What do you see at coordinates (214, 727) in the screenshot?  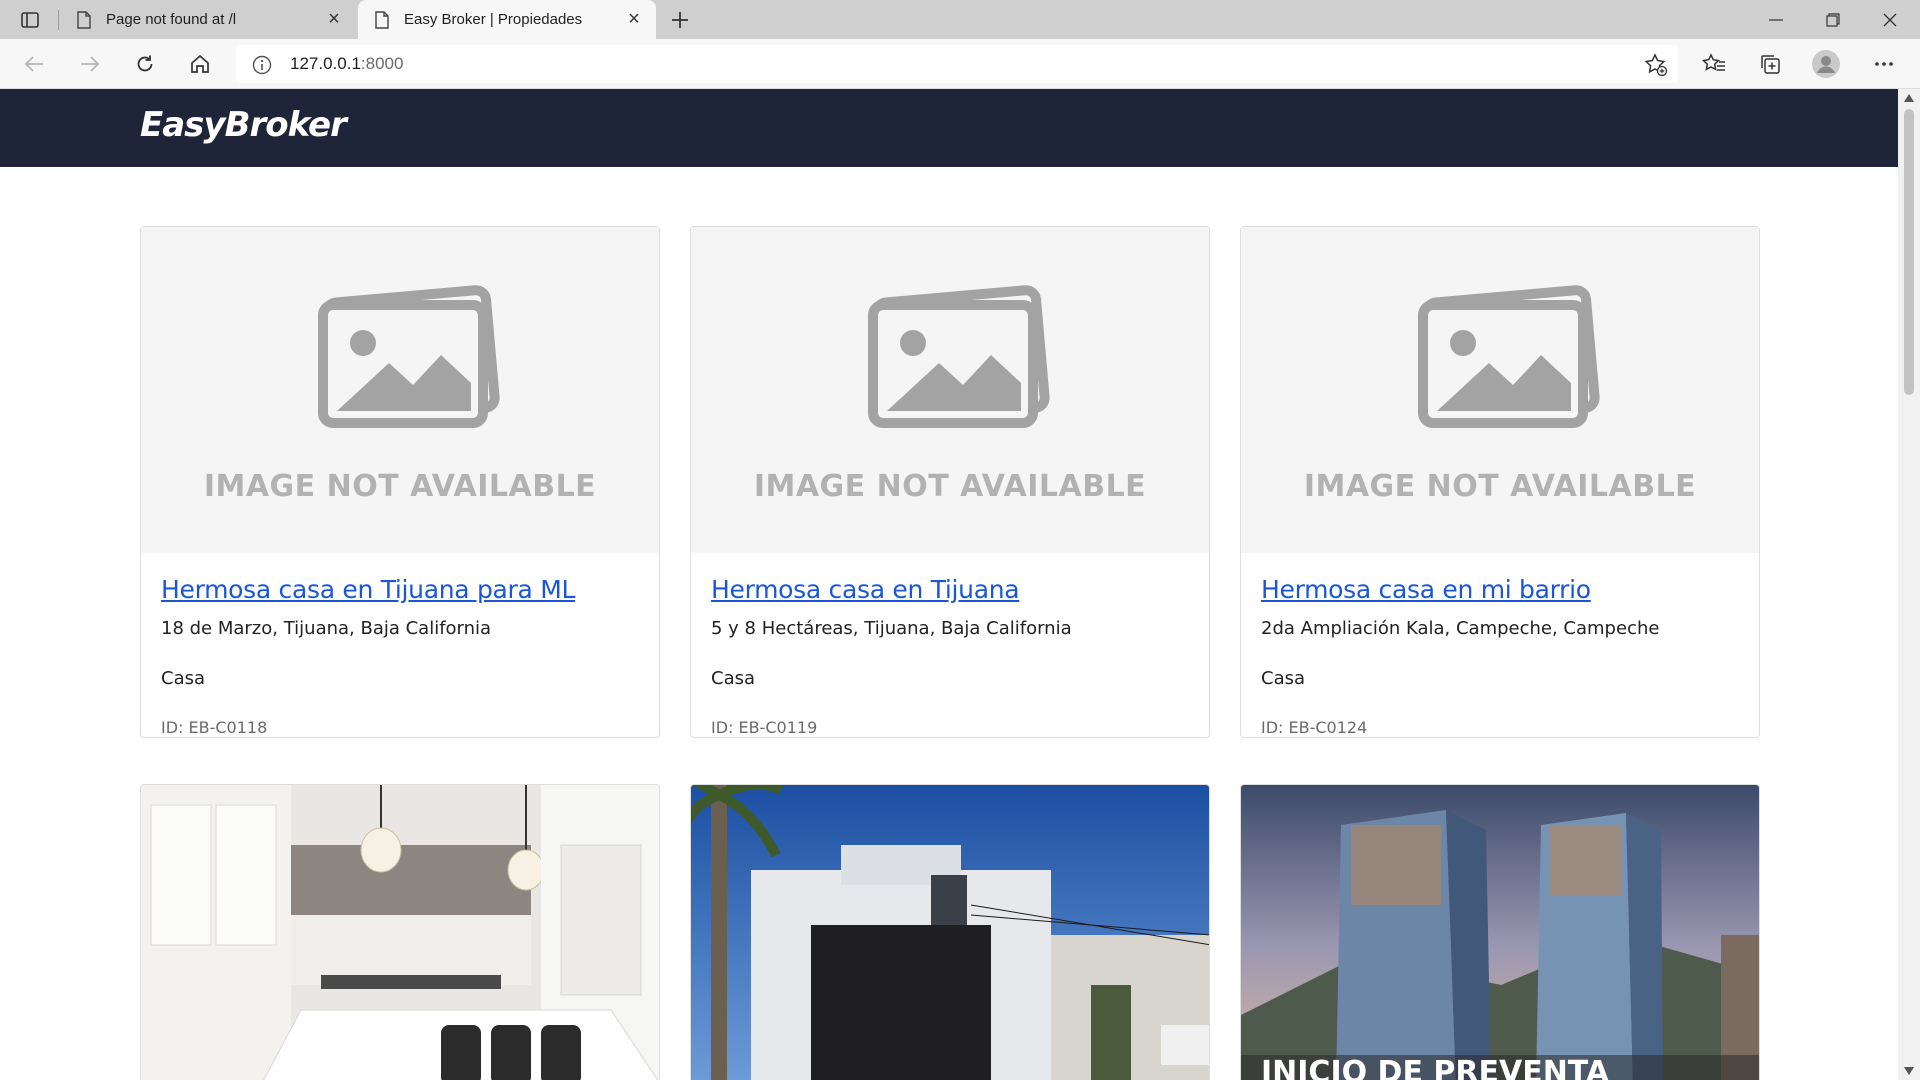 I see `property-id: ID: EB-C0118` at bounding box center [214, 727].